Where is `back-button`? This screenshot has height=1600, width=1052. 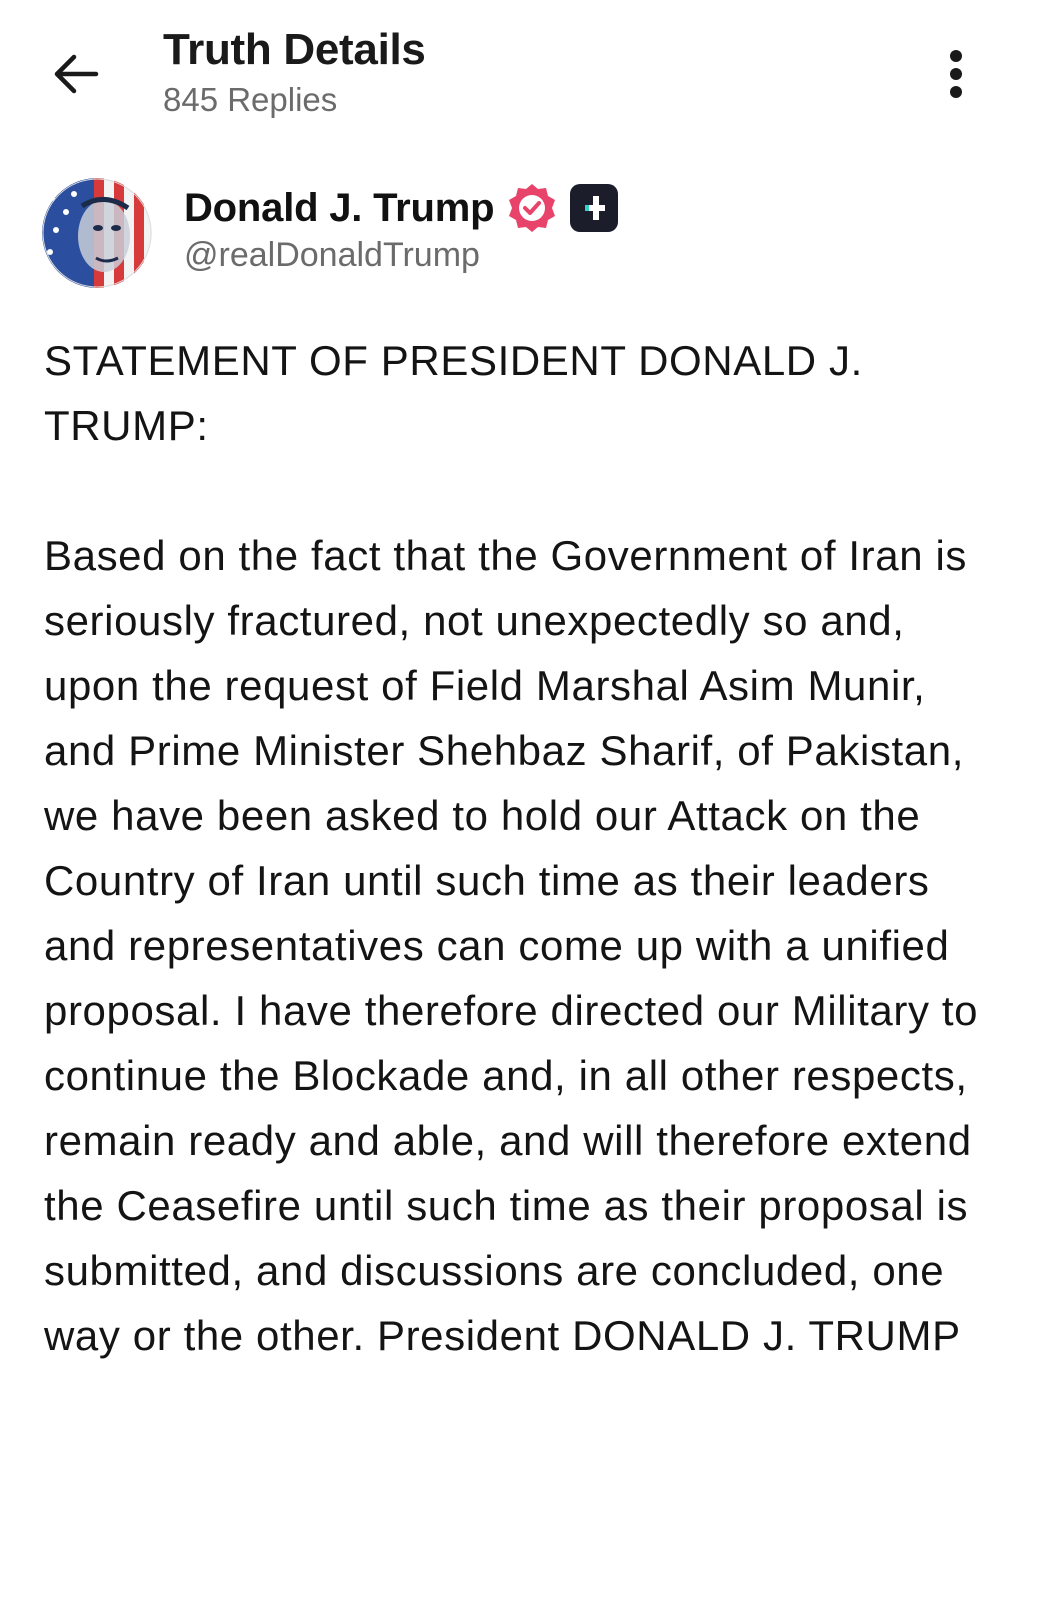 back-button is located at coordinates (76, 74).